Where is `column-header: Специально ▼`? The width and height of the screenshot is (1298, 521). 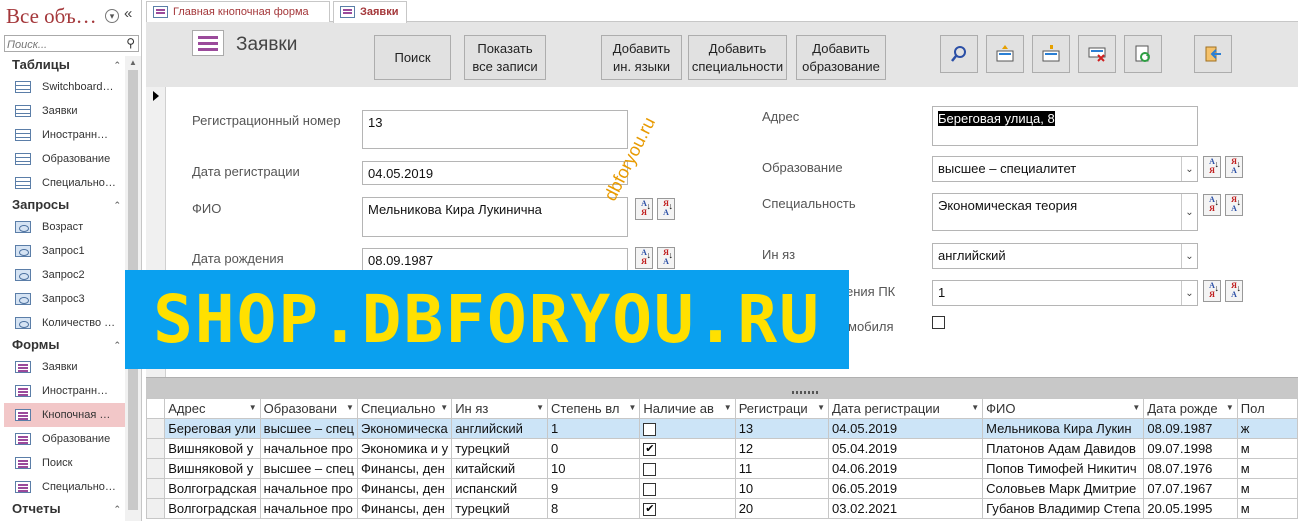 column-header: Специально ▼ is located at coordinates (404, 408).